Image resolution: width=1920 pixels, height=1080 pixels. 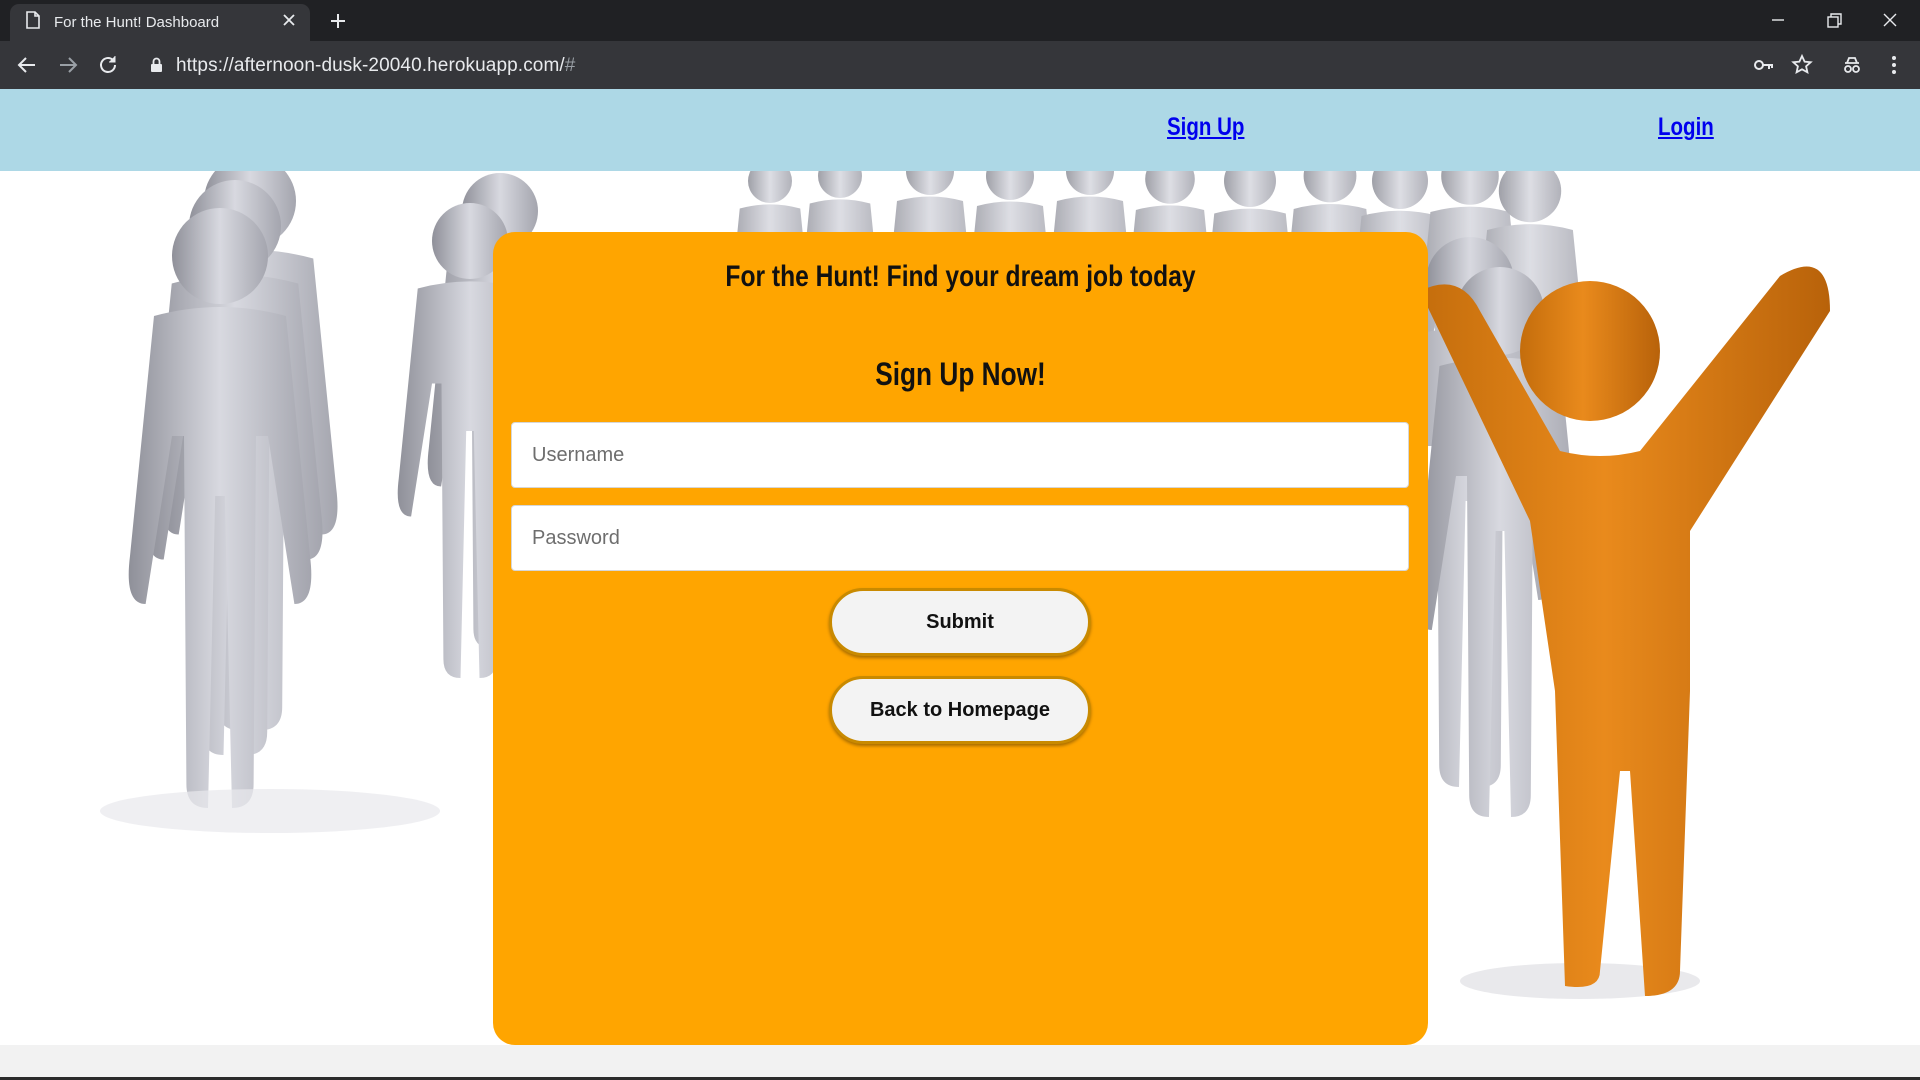 I want to click on signup-link: Sign Up, so click(x=1205, y=127).